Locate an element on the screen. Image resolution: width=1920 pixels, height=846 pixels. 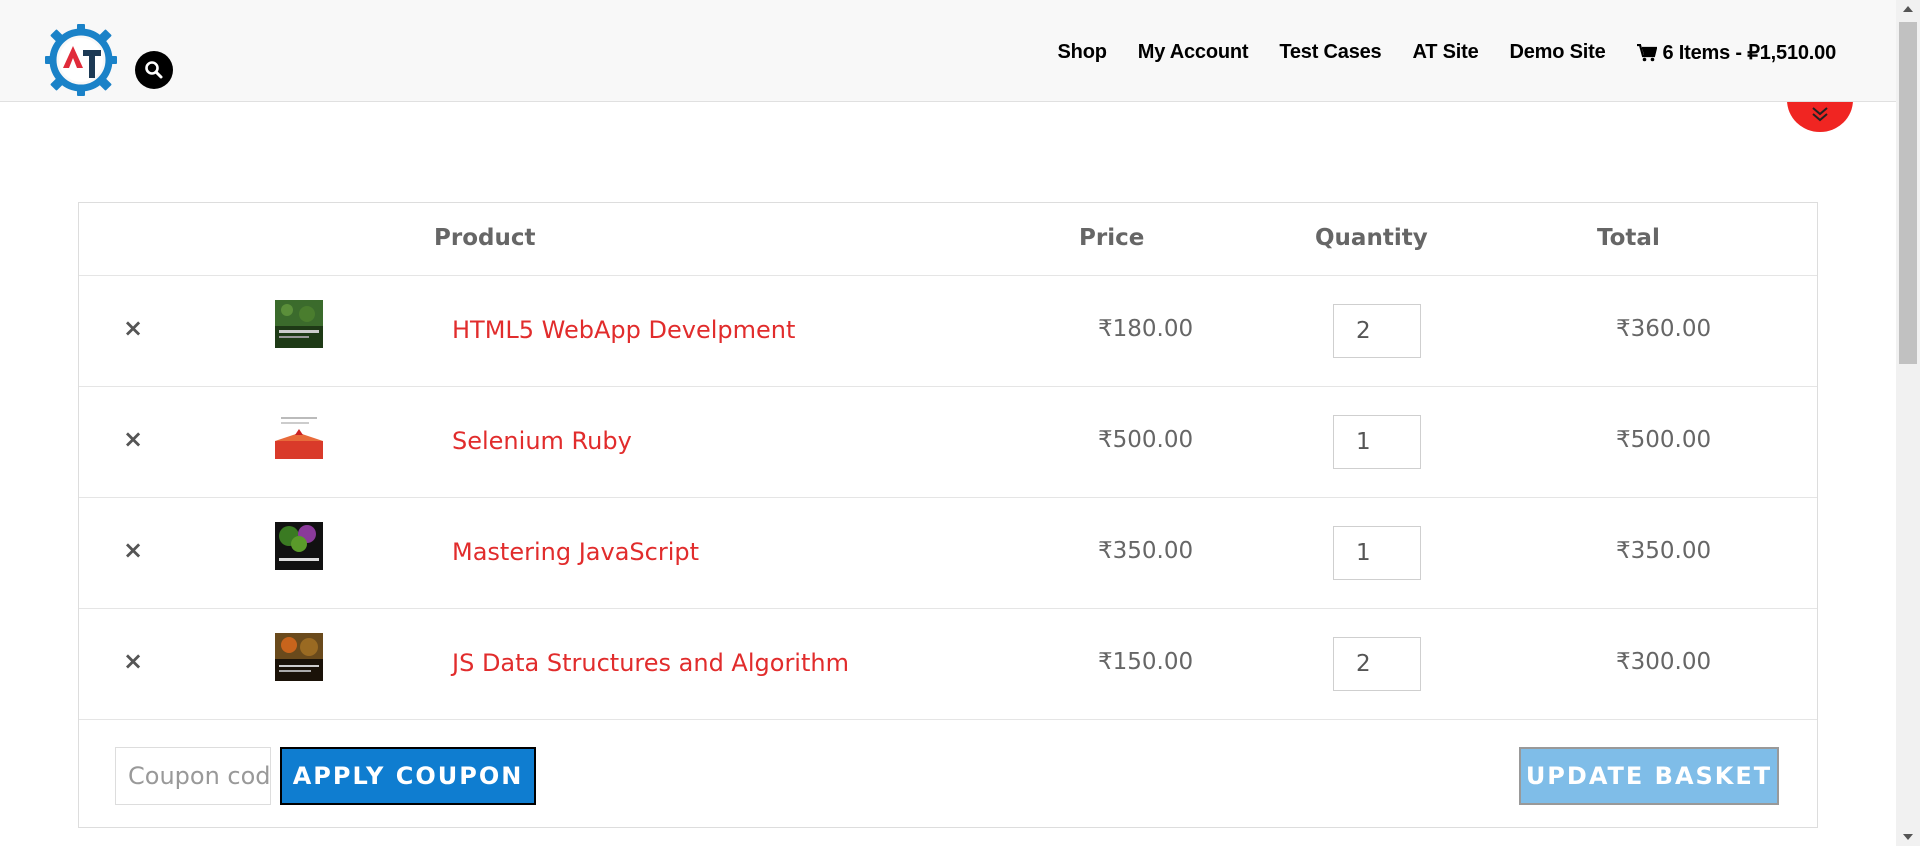
cart-actions: APPLY COUPON UPDATE BASKET is located at coordinates (948, 775).